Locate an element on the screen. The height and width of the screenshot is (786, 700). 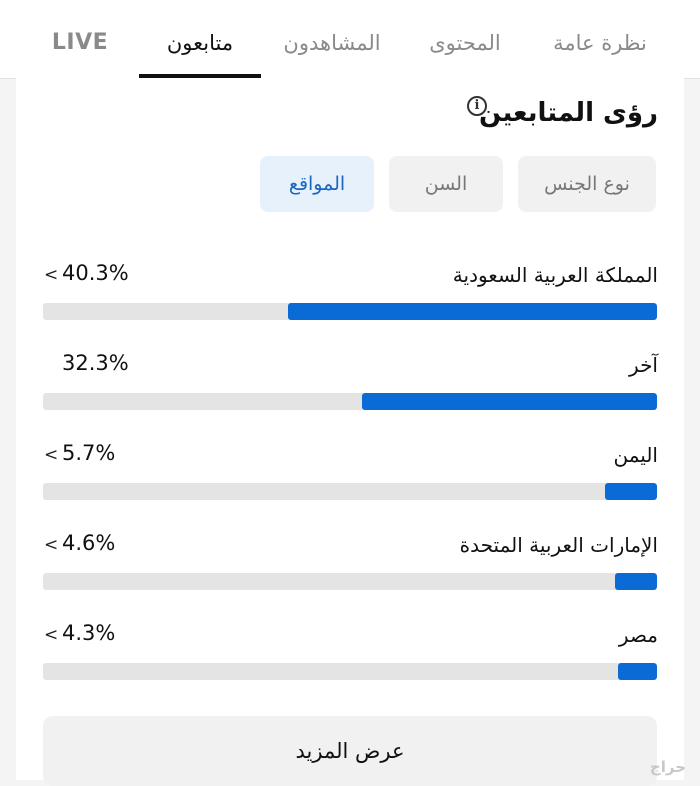
section-title: رؤى المتابعين is located at coordinates (568, 113).